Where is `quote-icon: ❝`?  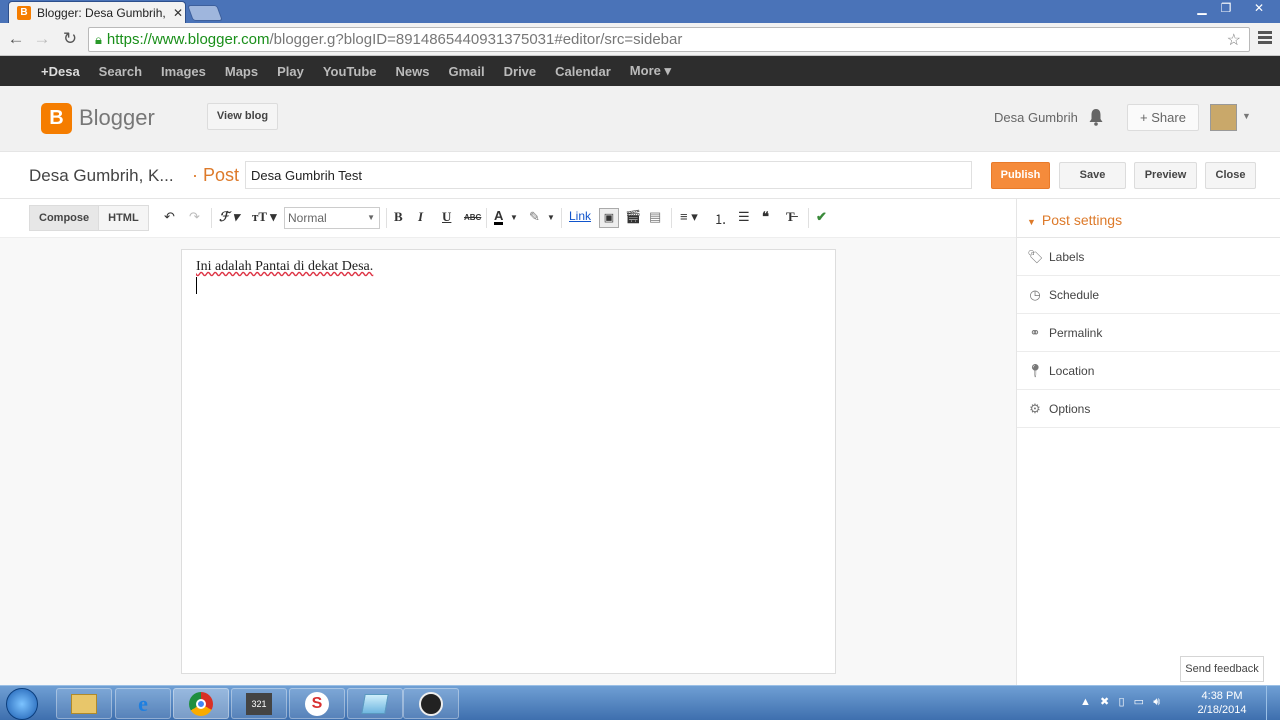
quote-icon: ❝ is located at coordinates (765, 217).